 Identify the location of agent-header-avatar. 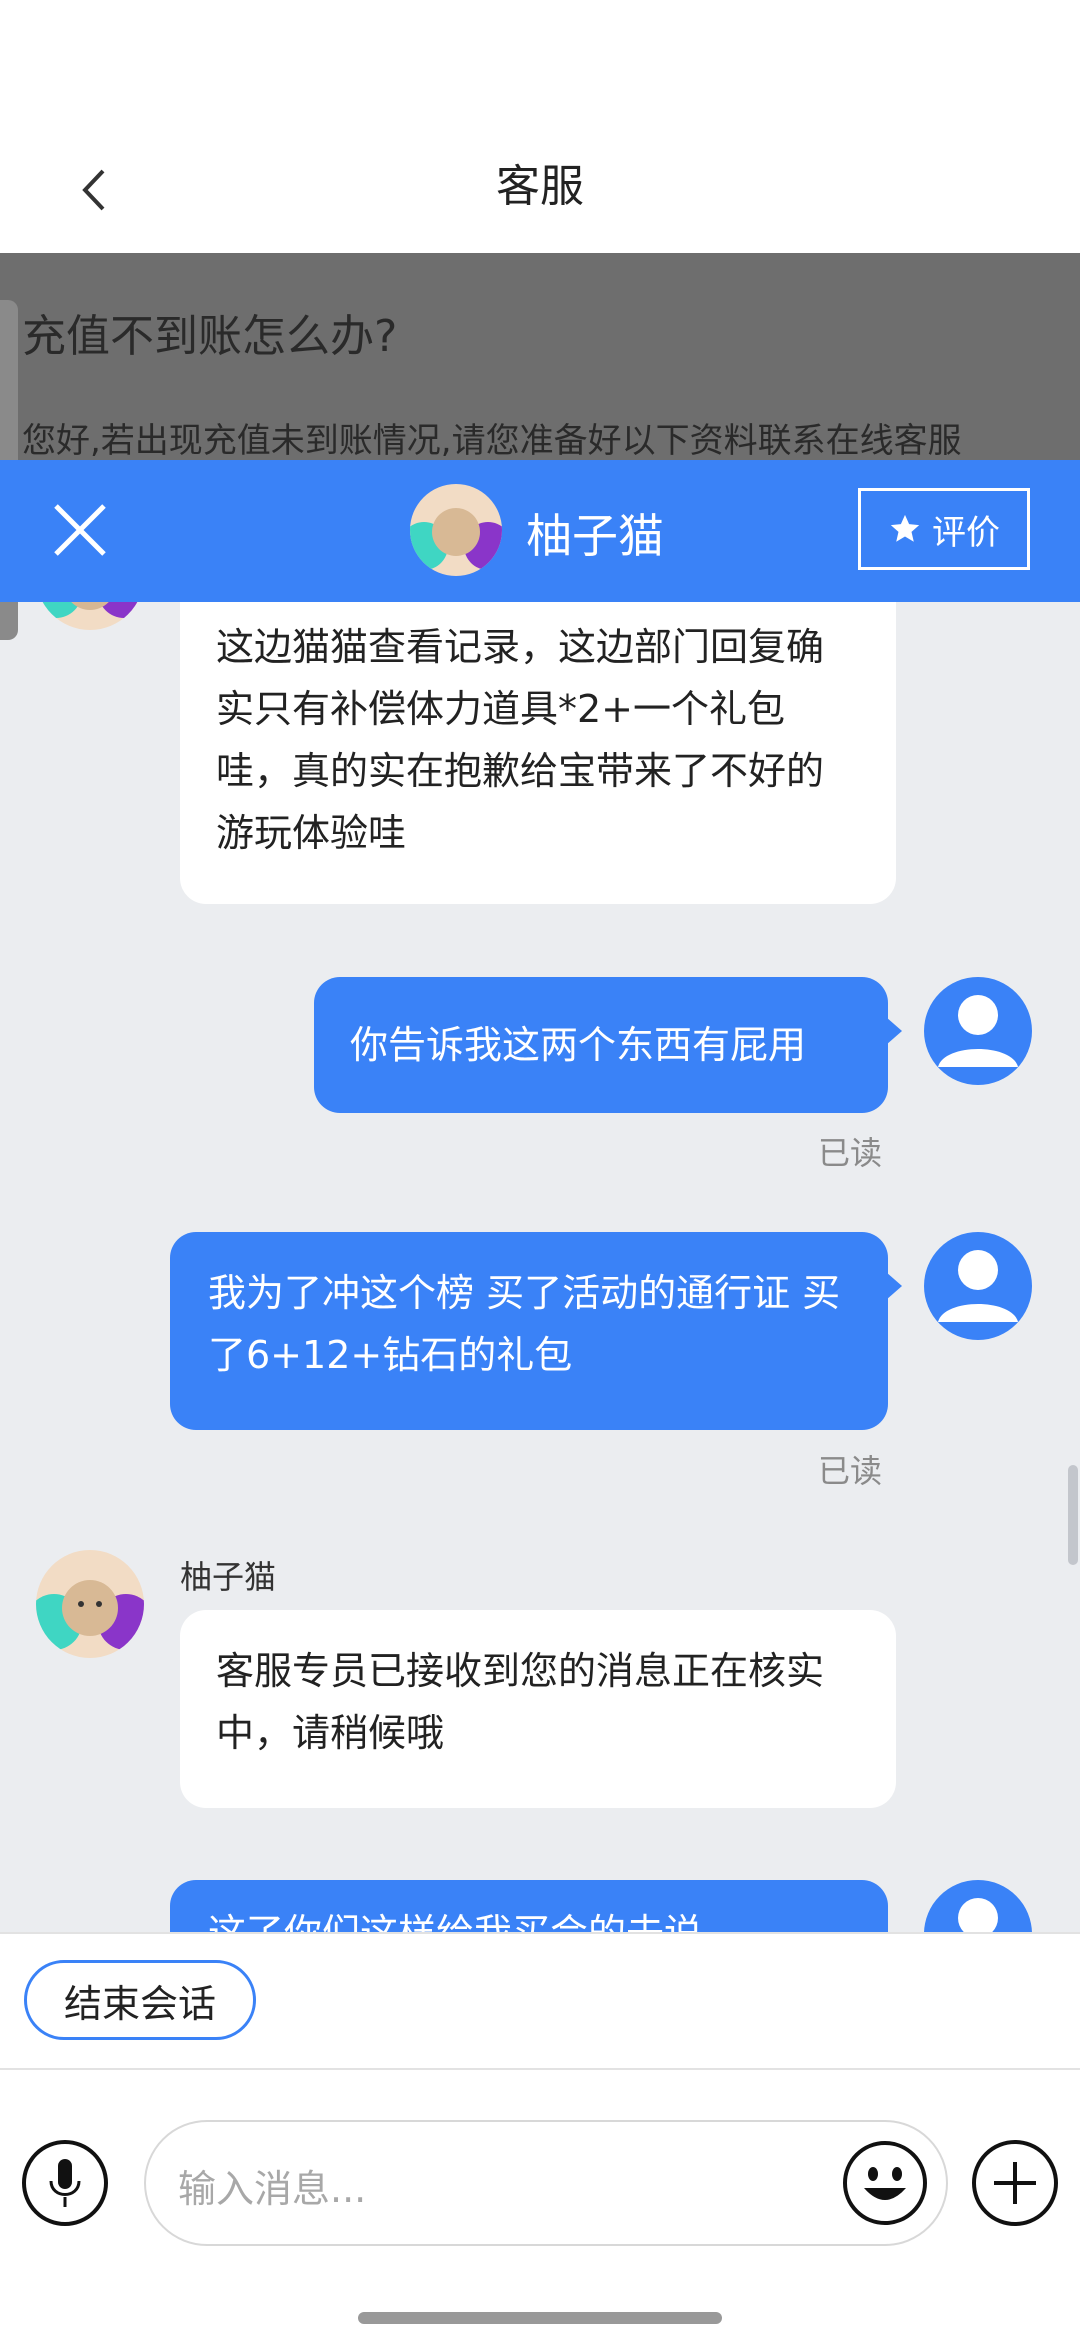
(456, 530).